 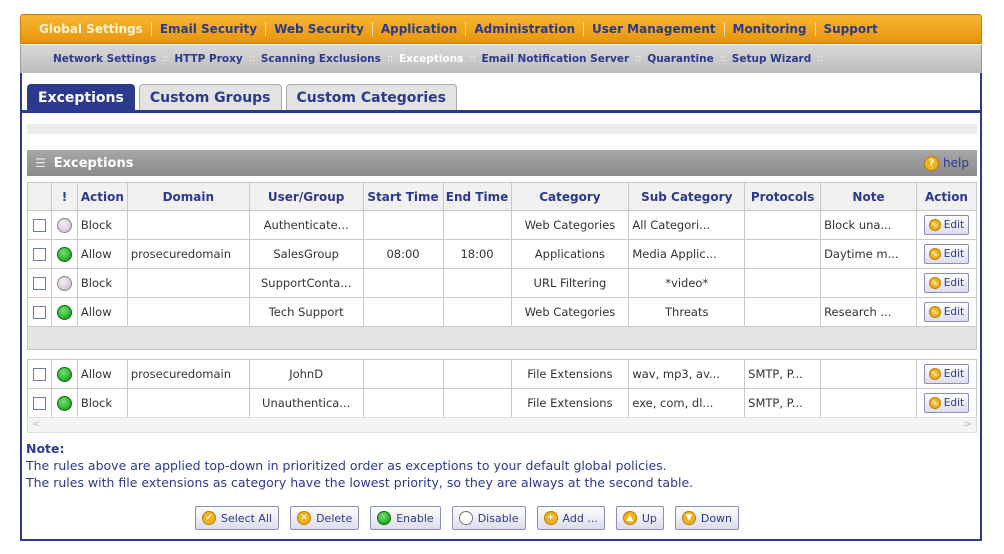 What do you see at coordinates (783, 254) in the screenshot?
I see `cell-protocols` at bounding box center [783, 254].